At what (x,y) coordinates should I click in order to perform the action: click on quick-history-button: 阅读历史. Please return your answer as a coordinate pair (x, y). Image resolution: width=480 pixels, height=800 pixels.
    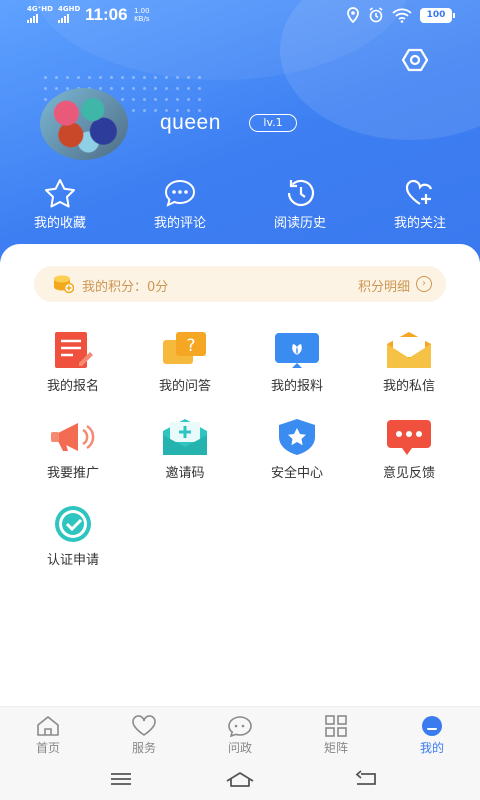
    Looking at the image, I should click on (300, 204).